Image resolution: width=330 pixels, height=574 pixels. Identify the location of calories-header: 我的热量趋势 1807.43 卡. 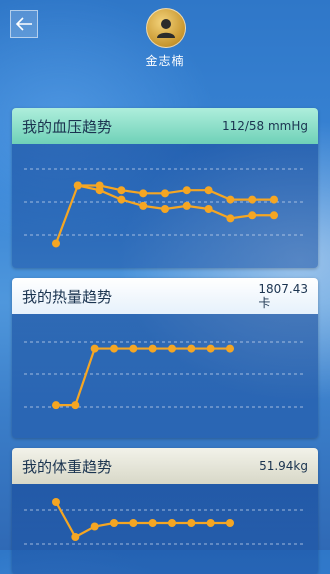
(165, 296).